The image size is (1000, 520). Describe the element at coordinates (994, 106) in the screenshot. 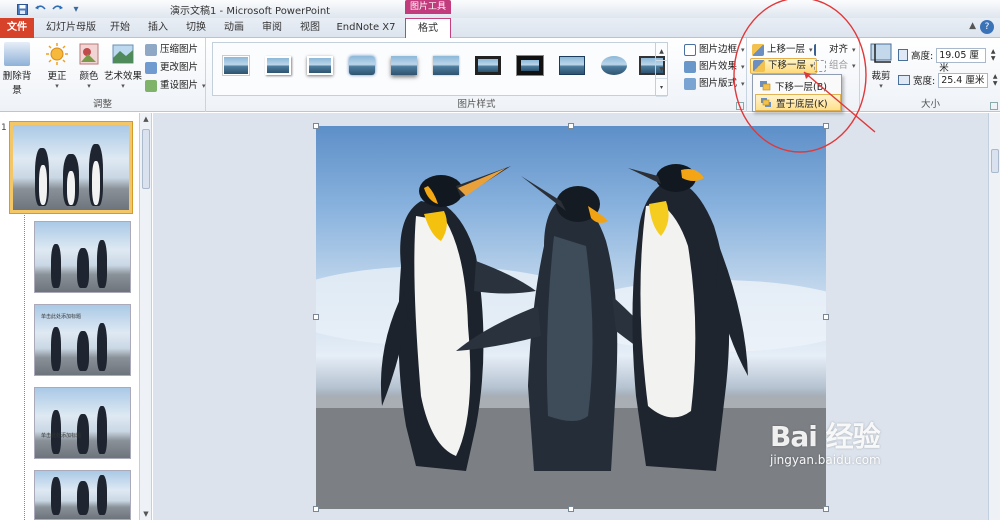

I see `size-dialog-launcher-icon` at that location.